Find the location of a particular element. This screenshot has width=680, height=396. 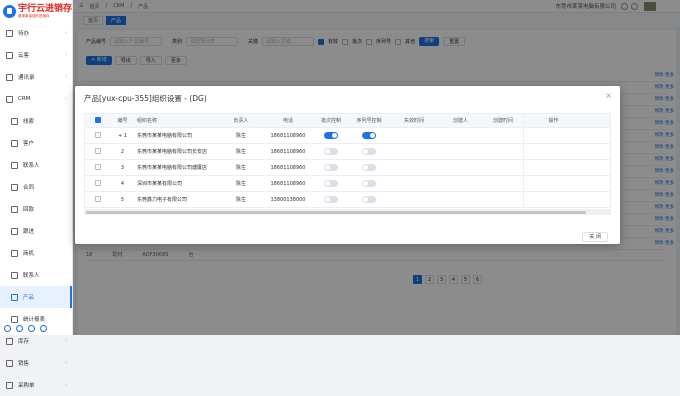

sidebar-item: 客户 is located at coordinates (36, 143).